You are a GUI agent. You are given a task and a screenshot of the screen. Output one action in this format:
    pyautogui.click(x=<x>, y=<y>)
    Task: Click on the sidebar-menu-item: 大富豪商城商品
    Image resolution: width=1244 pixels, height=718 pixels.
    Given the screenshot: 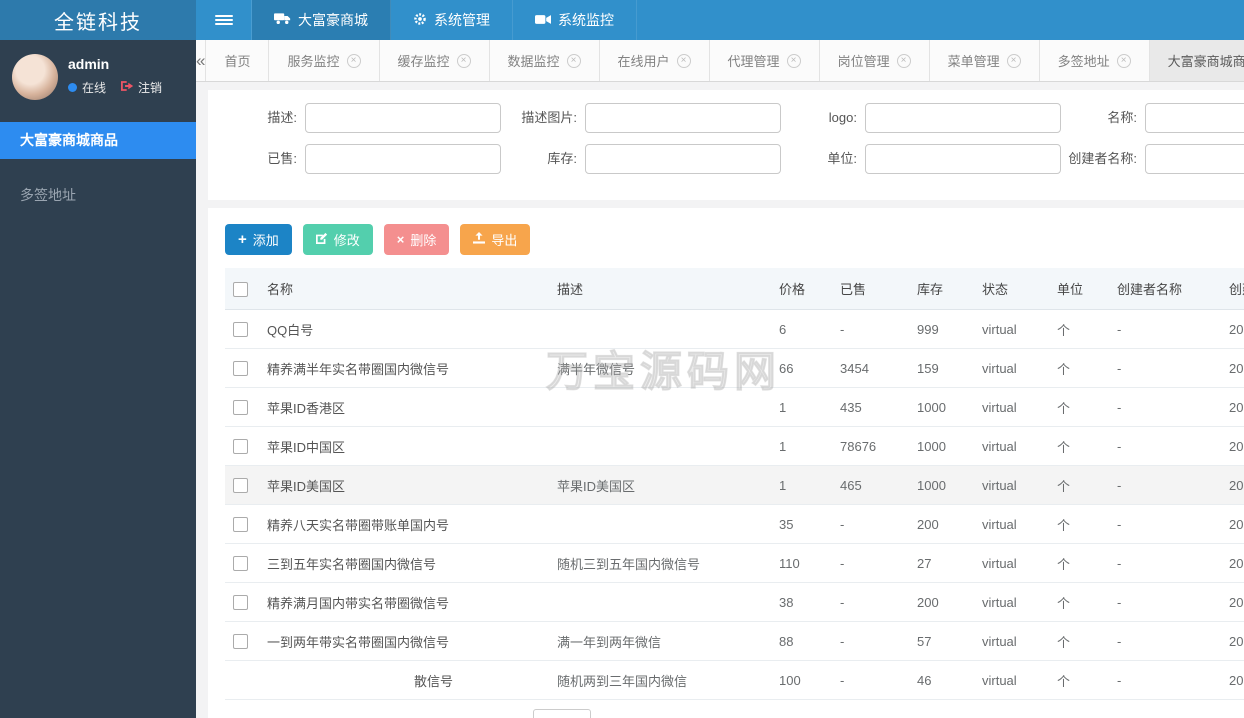 What is the action you would take?
    pyautogui.click(x=98, y=140)
    